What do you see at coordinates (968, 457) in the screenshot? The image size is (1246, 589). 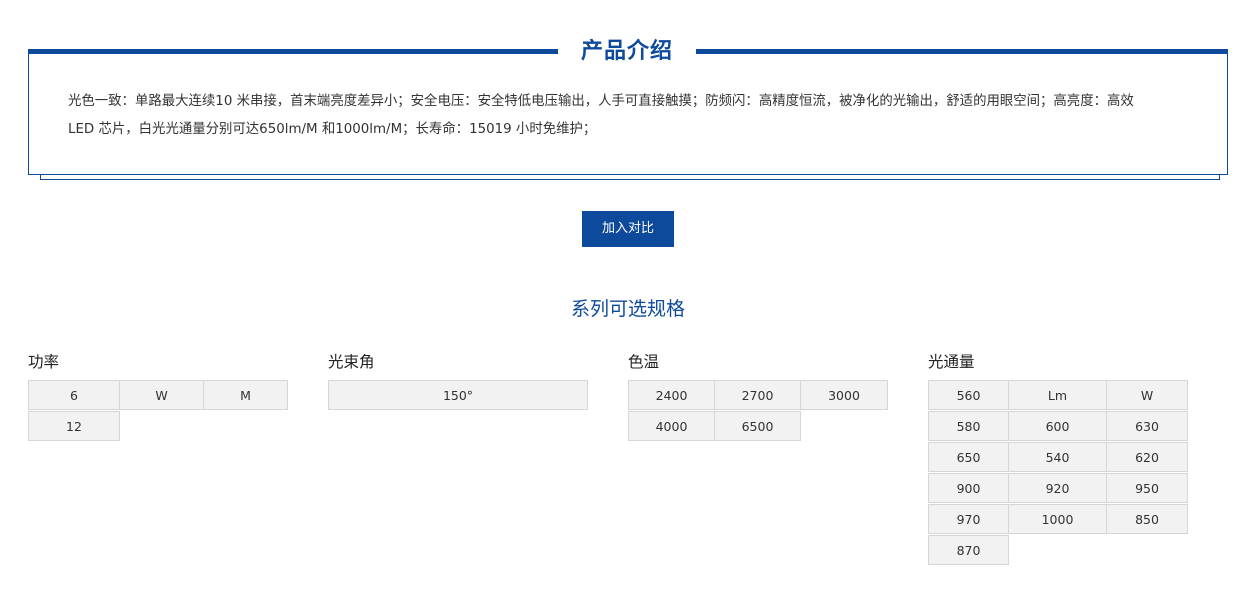 I see `luminous-flux-option: 650` at bounding box center [968, 457].